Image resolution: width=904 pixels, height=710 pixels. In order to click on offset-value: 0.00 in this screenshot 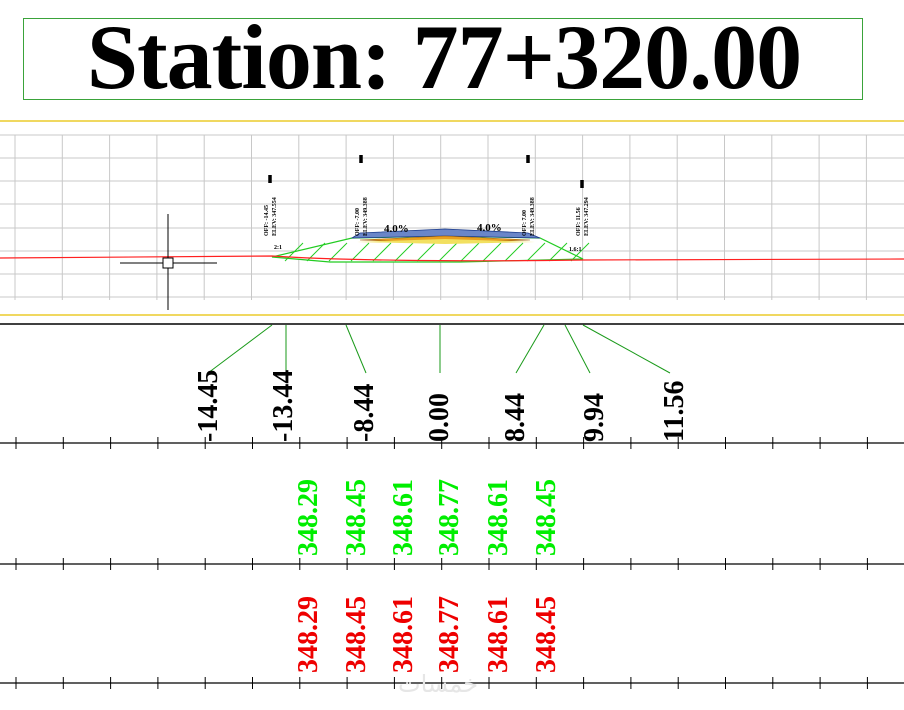, I will do `click(439, 417)`.